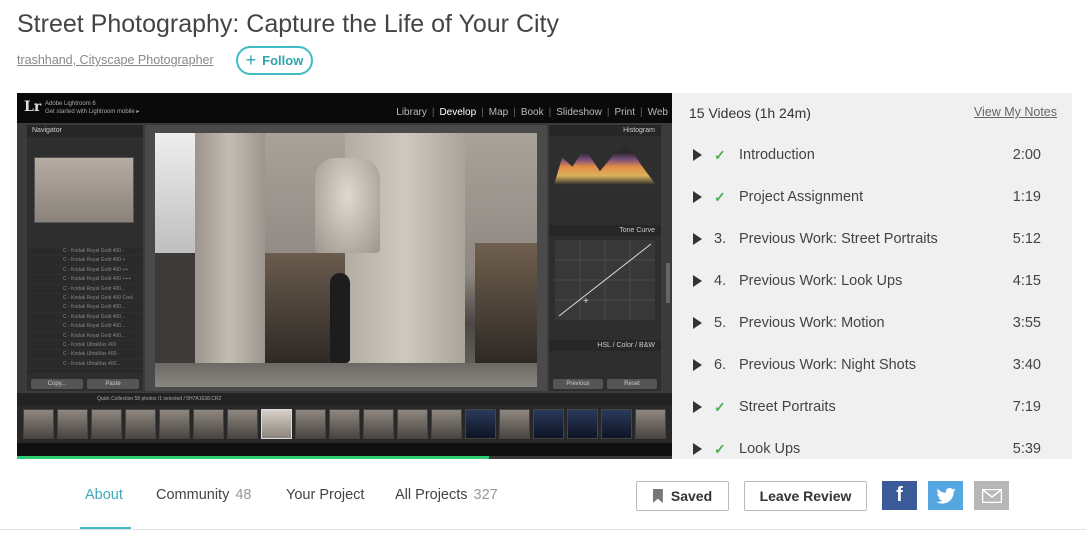  What do you see at coordinates (1026, 239) in the screenshot?
I see `video-duration: 5:12` at bounding box center [1026, 239].